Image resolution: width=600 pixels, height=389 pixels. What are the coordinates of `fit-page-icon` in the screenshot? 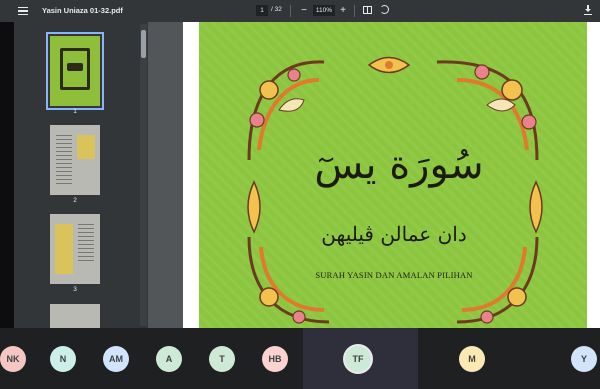 It's located at (367, 10).